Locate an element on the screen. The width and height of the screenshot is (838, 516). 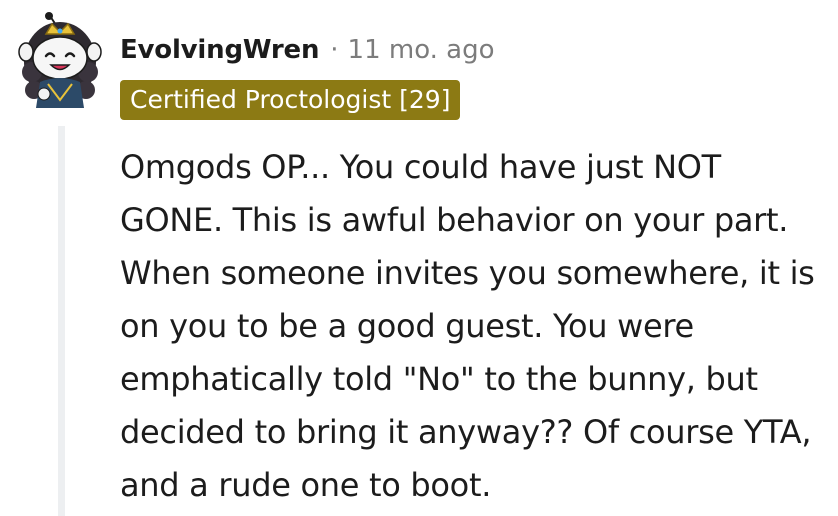
user-avatar-icon is located at coordinates (60, 60).